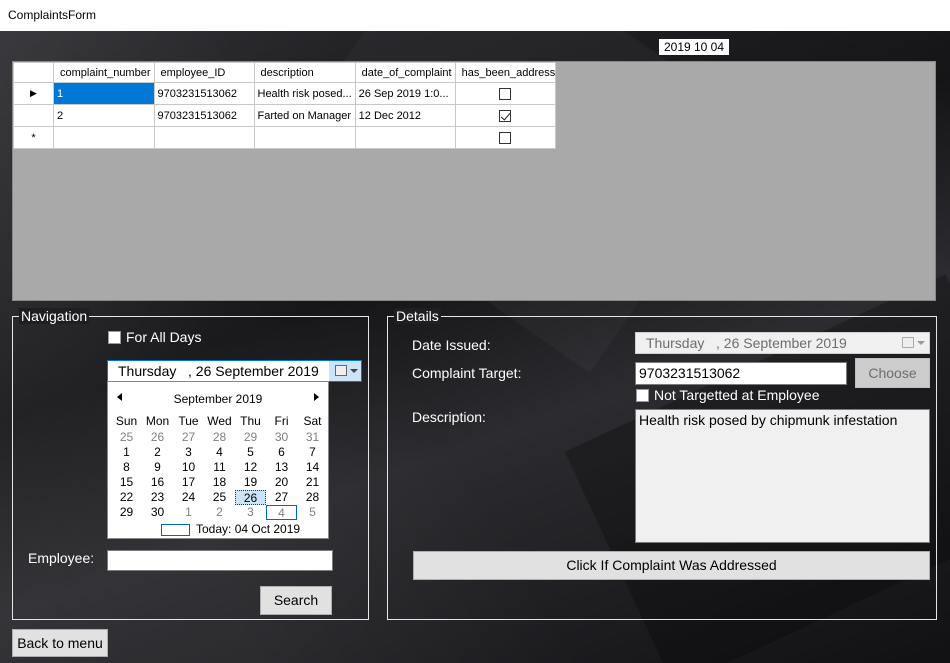  Describe the element at coordinates (188, 467) in the screenshot. I see `calendar-day: 10` at that location.